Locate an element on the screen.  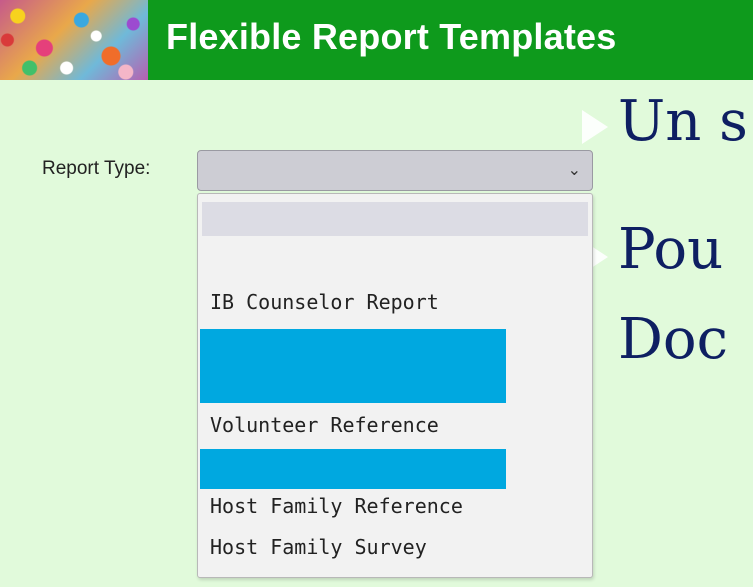
report-type-select: ⌄ is located at coordinates (395, 170).